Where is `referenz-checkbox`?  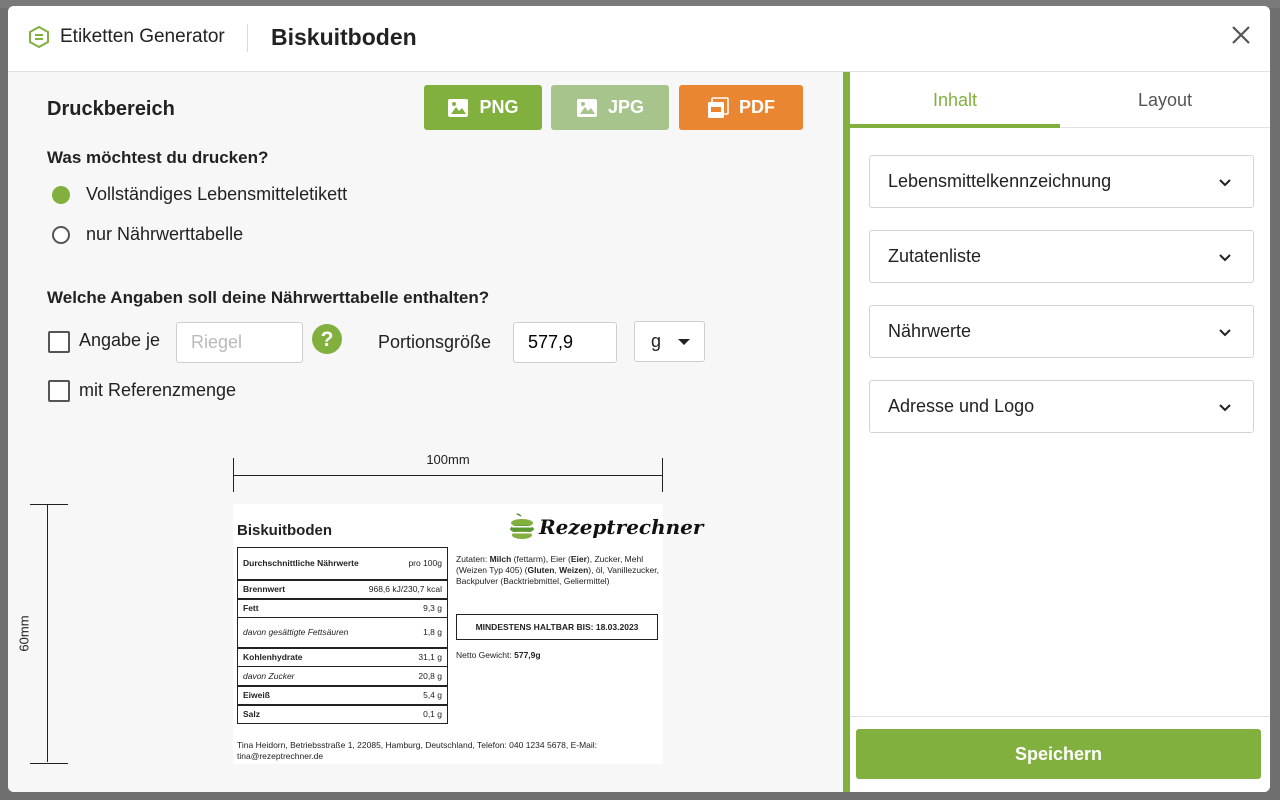 referenz-checkbox is located at coordinates (59, 391).